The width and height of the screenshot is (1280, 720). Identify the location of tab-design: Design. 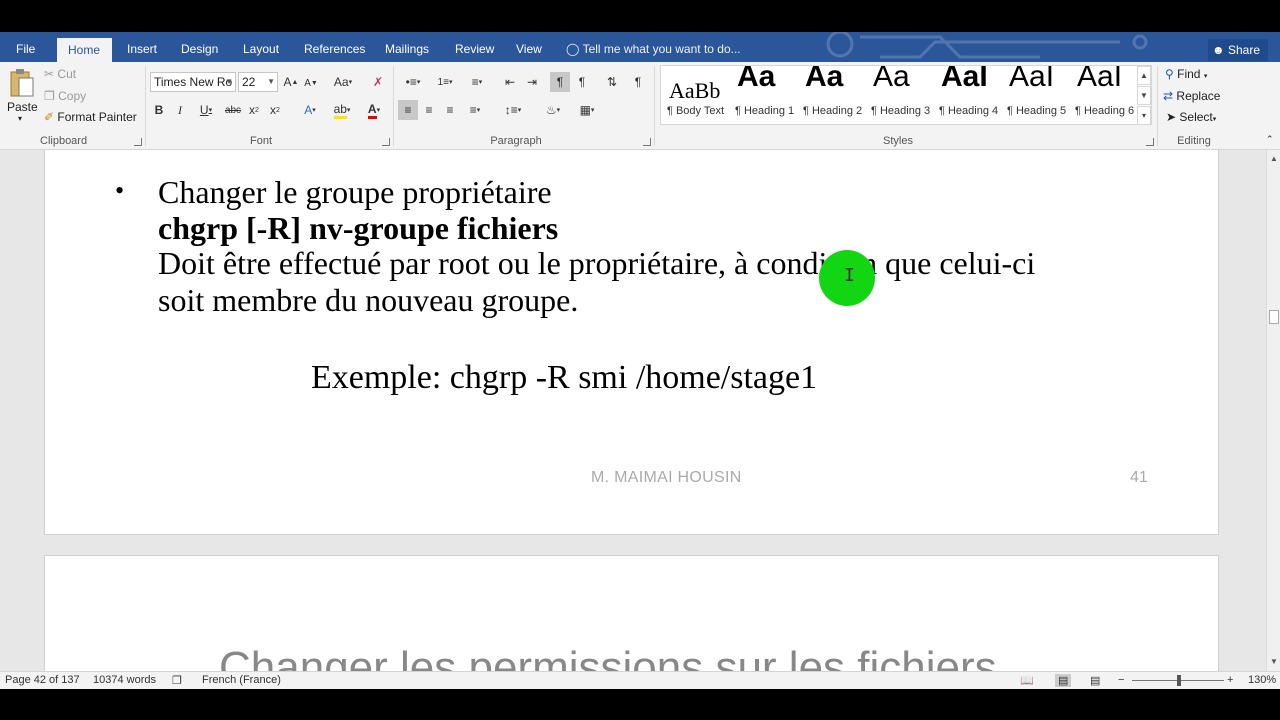
(199, 47).